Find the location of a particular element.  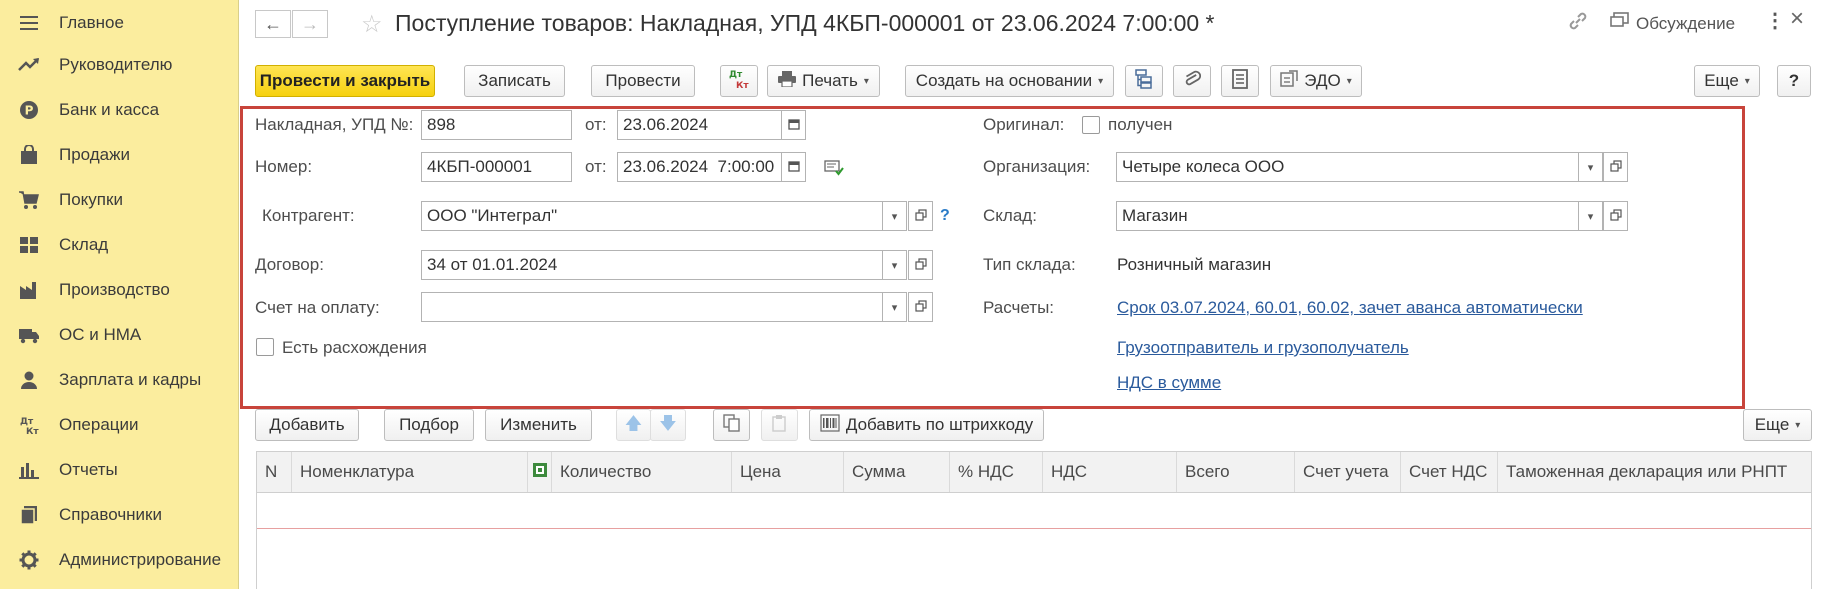

move-up-button: 🡅 is located at coordinates (633, 425).